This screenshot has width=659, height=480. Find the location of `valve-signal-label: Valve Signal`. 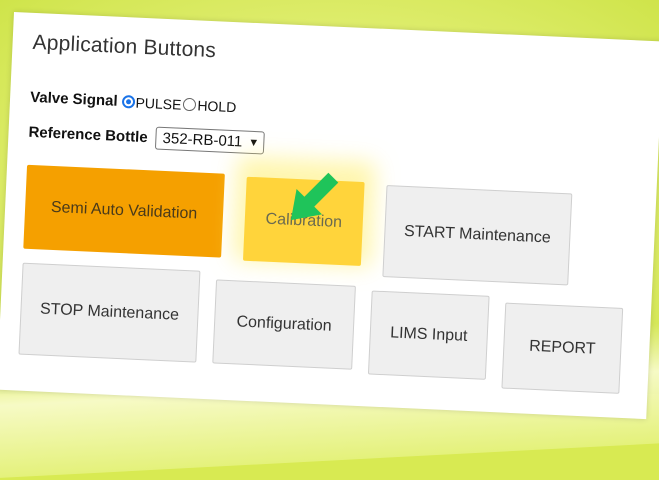

valve-signal-label: Valve Signal is located at coordinates (73, 99).